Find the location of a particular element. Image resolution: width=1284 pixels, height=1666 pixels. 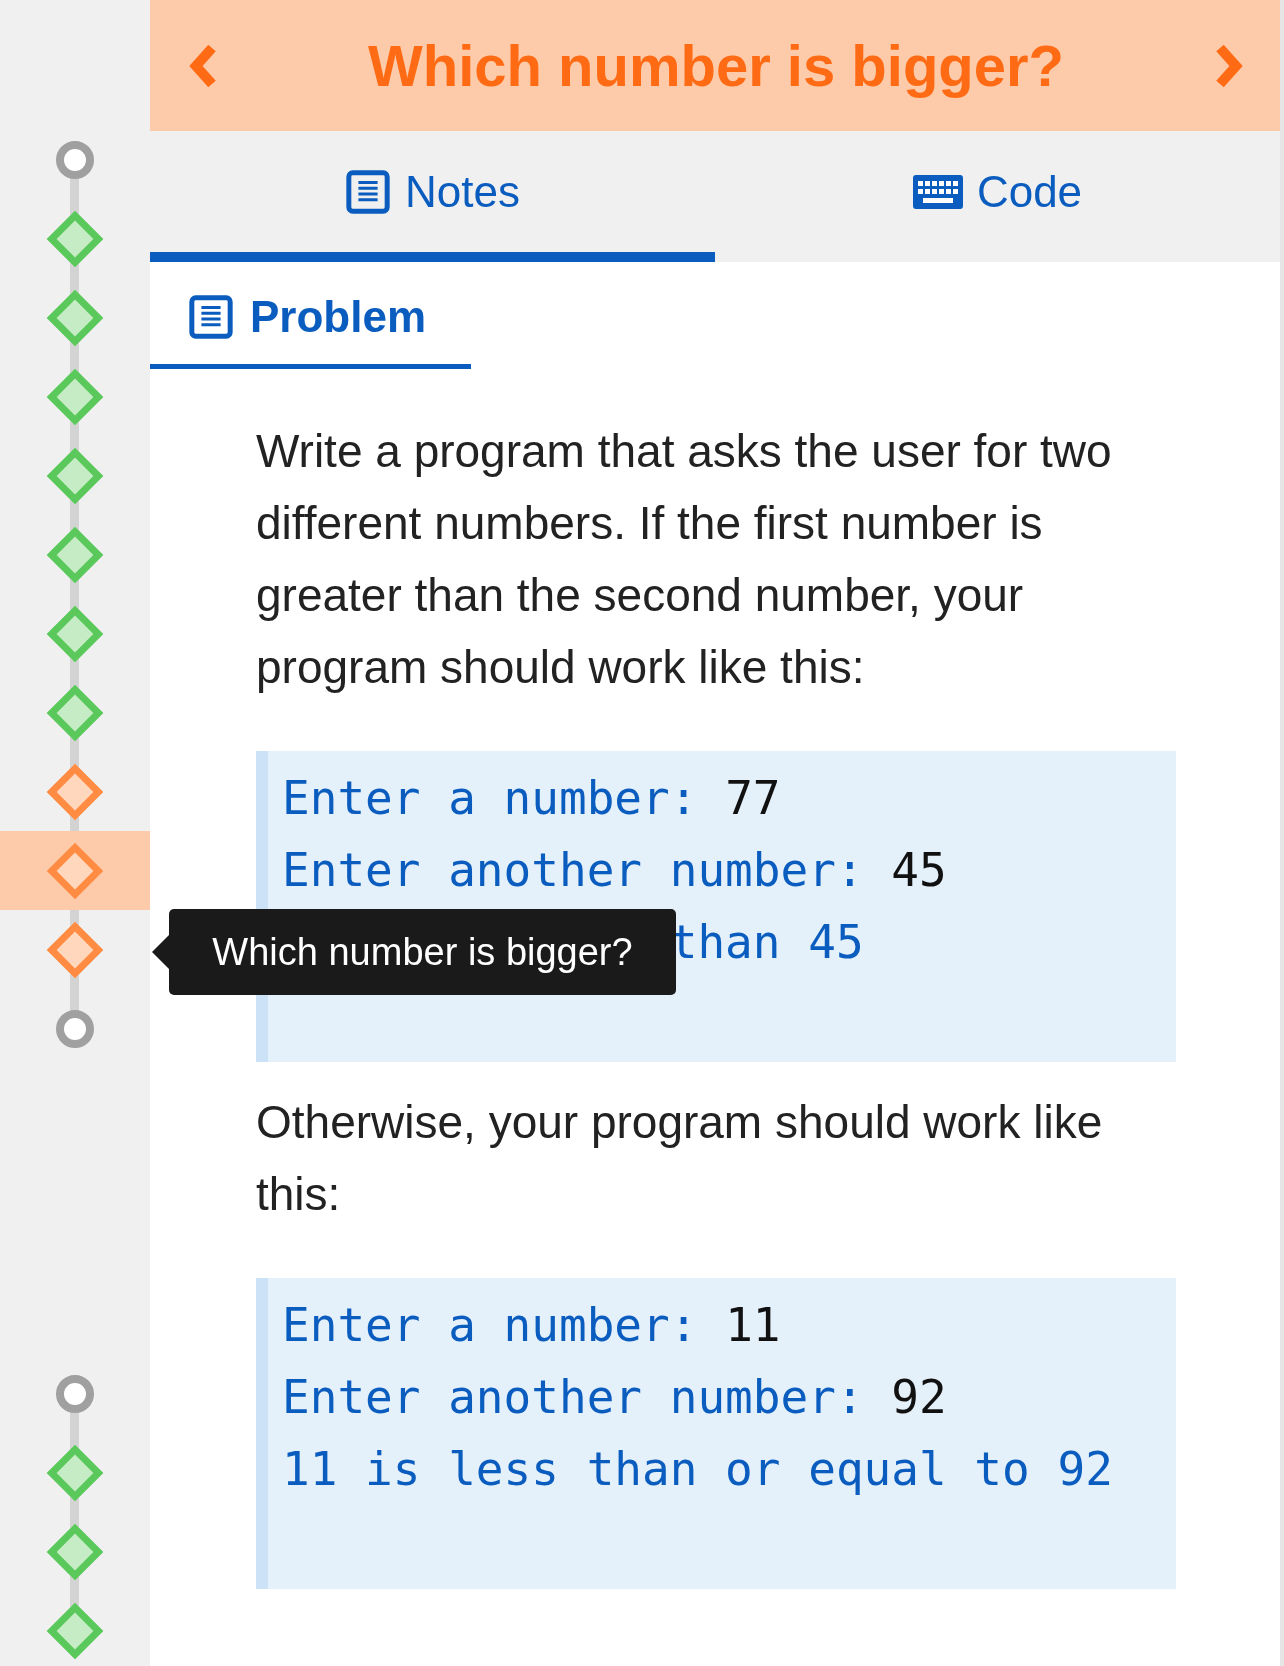

problem-text: Write a program that asks the user for two different numbers. If the first number is greater than the second number, your program should work like this: is located at coordinates (684, 559).